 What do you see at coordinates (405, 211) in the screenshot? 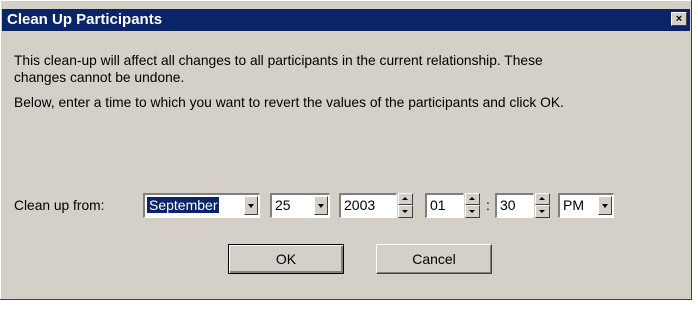
I see `year-down-arrow-icon` at bounding box center [405, 211].